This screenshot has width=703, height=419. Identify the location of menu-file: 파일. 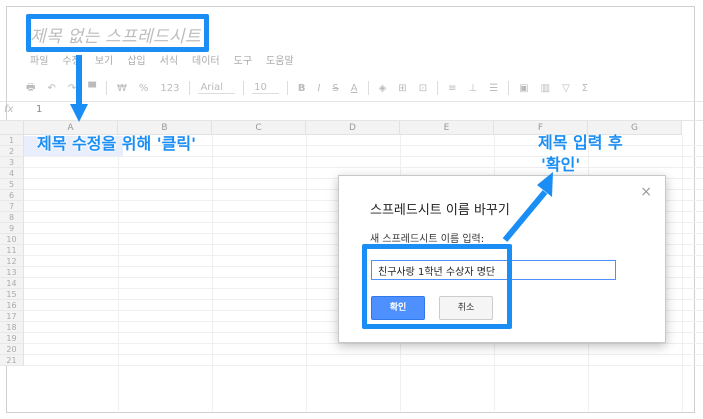
(39, 61).